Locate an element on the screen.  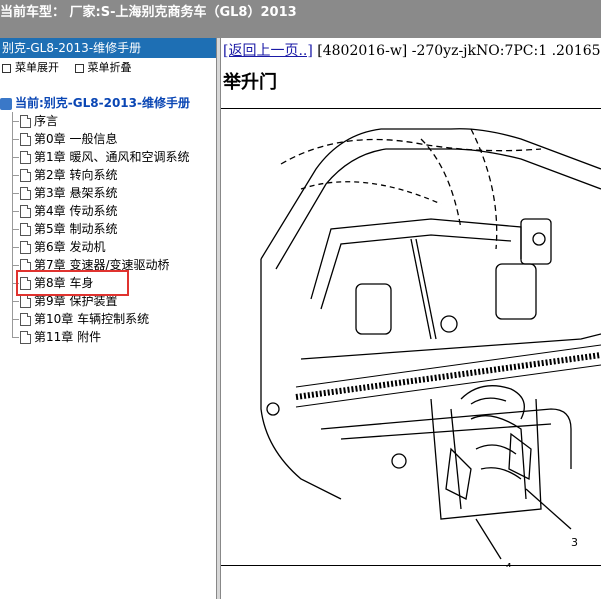
tree-item-label: 第2章 转向系统 is located at coordinates (76, 175).